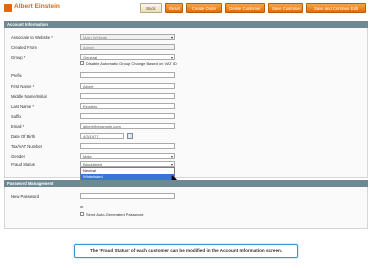 The width and height of the screenshot is (371, 270). Describe the element at coordinates (18, 57) in the screenshot. I see `group-label: Group *` at that location.